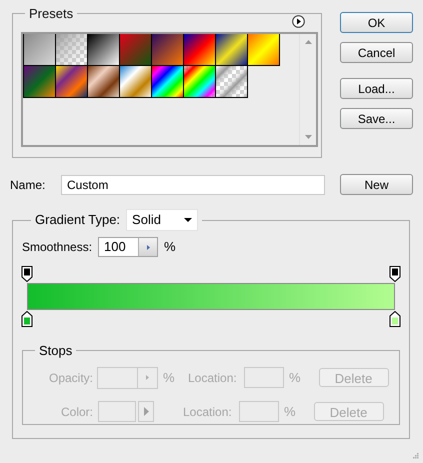  Describe the element at coordinates (415, 455) in the screenshot. I see `resize-grip-icon` at that location.